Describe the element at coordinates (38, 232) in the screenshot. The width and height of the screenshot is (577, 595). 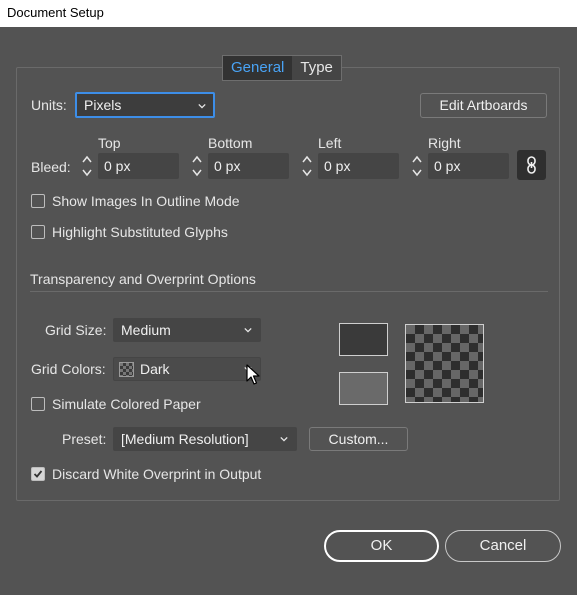
I see `highlight-glyphs-checkbox` at that location.